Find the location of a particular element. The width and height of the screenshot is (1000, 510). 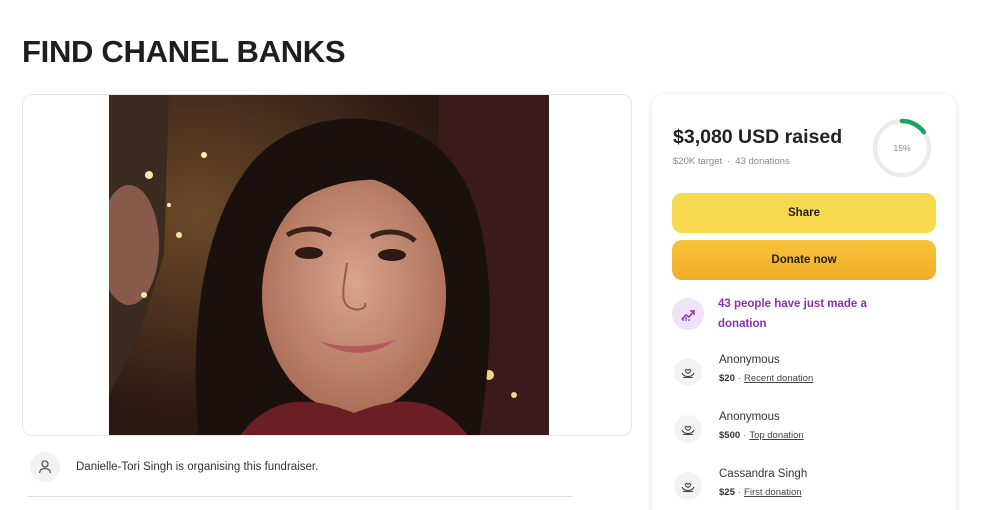

donation-item: Anonymous $500 · Top donation is located at coordinates (804, 429).